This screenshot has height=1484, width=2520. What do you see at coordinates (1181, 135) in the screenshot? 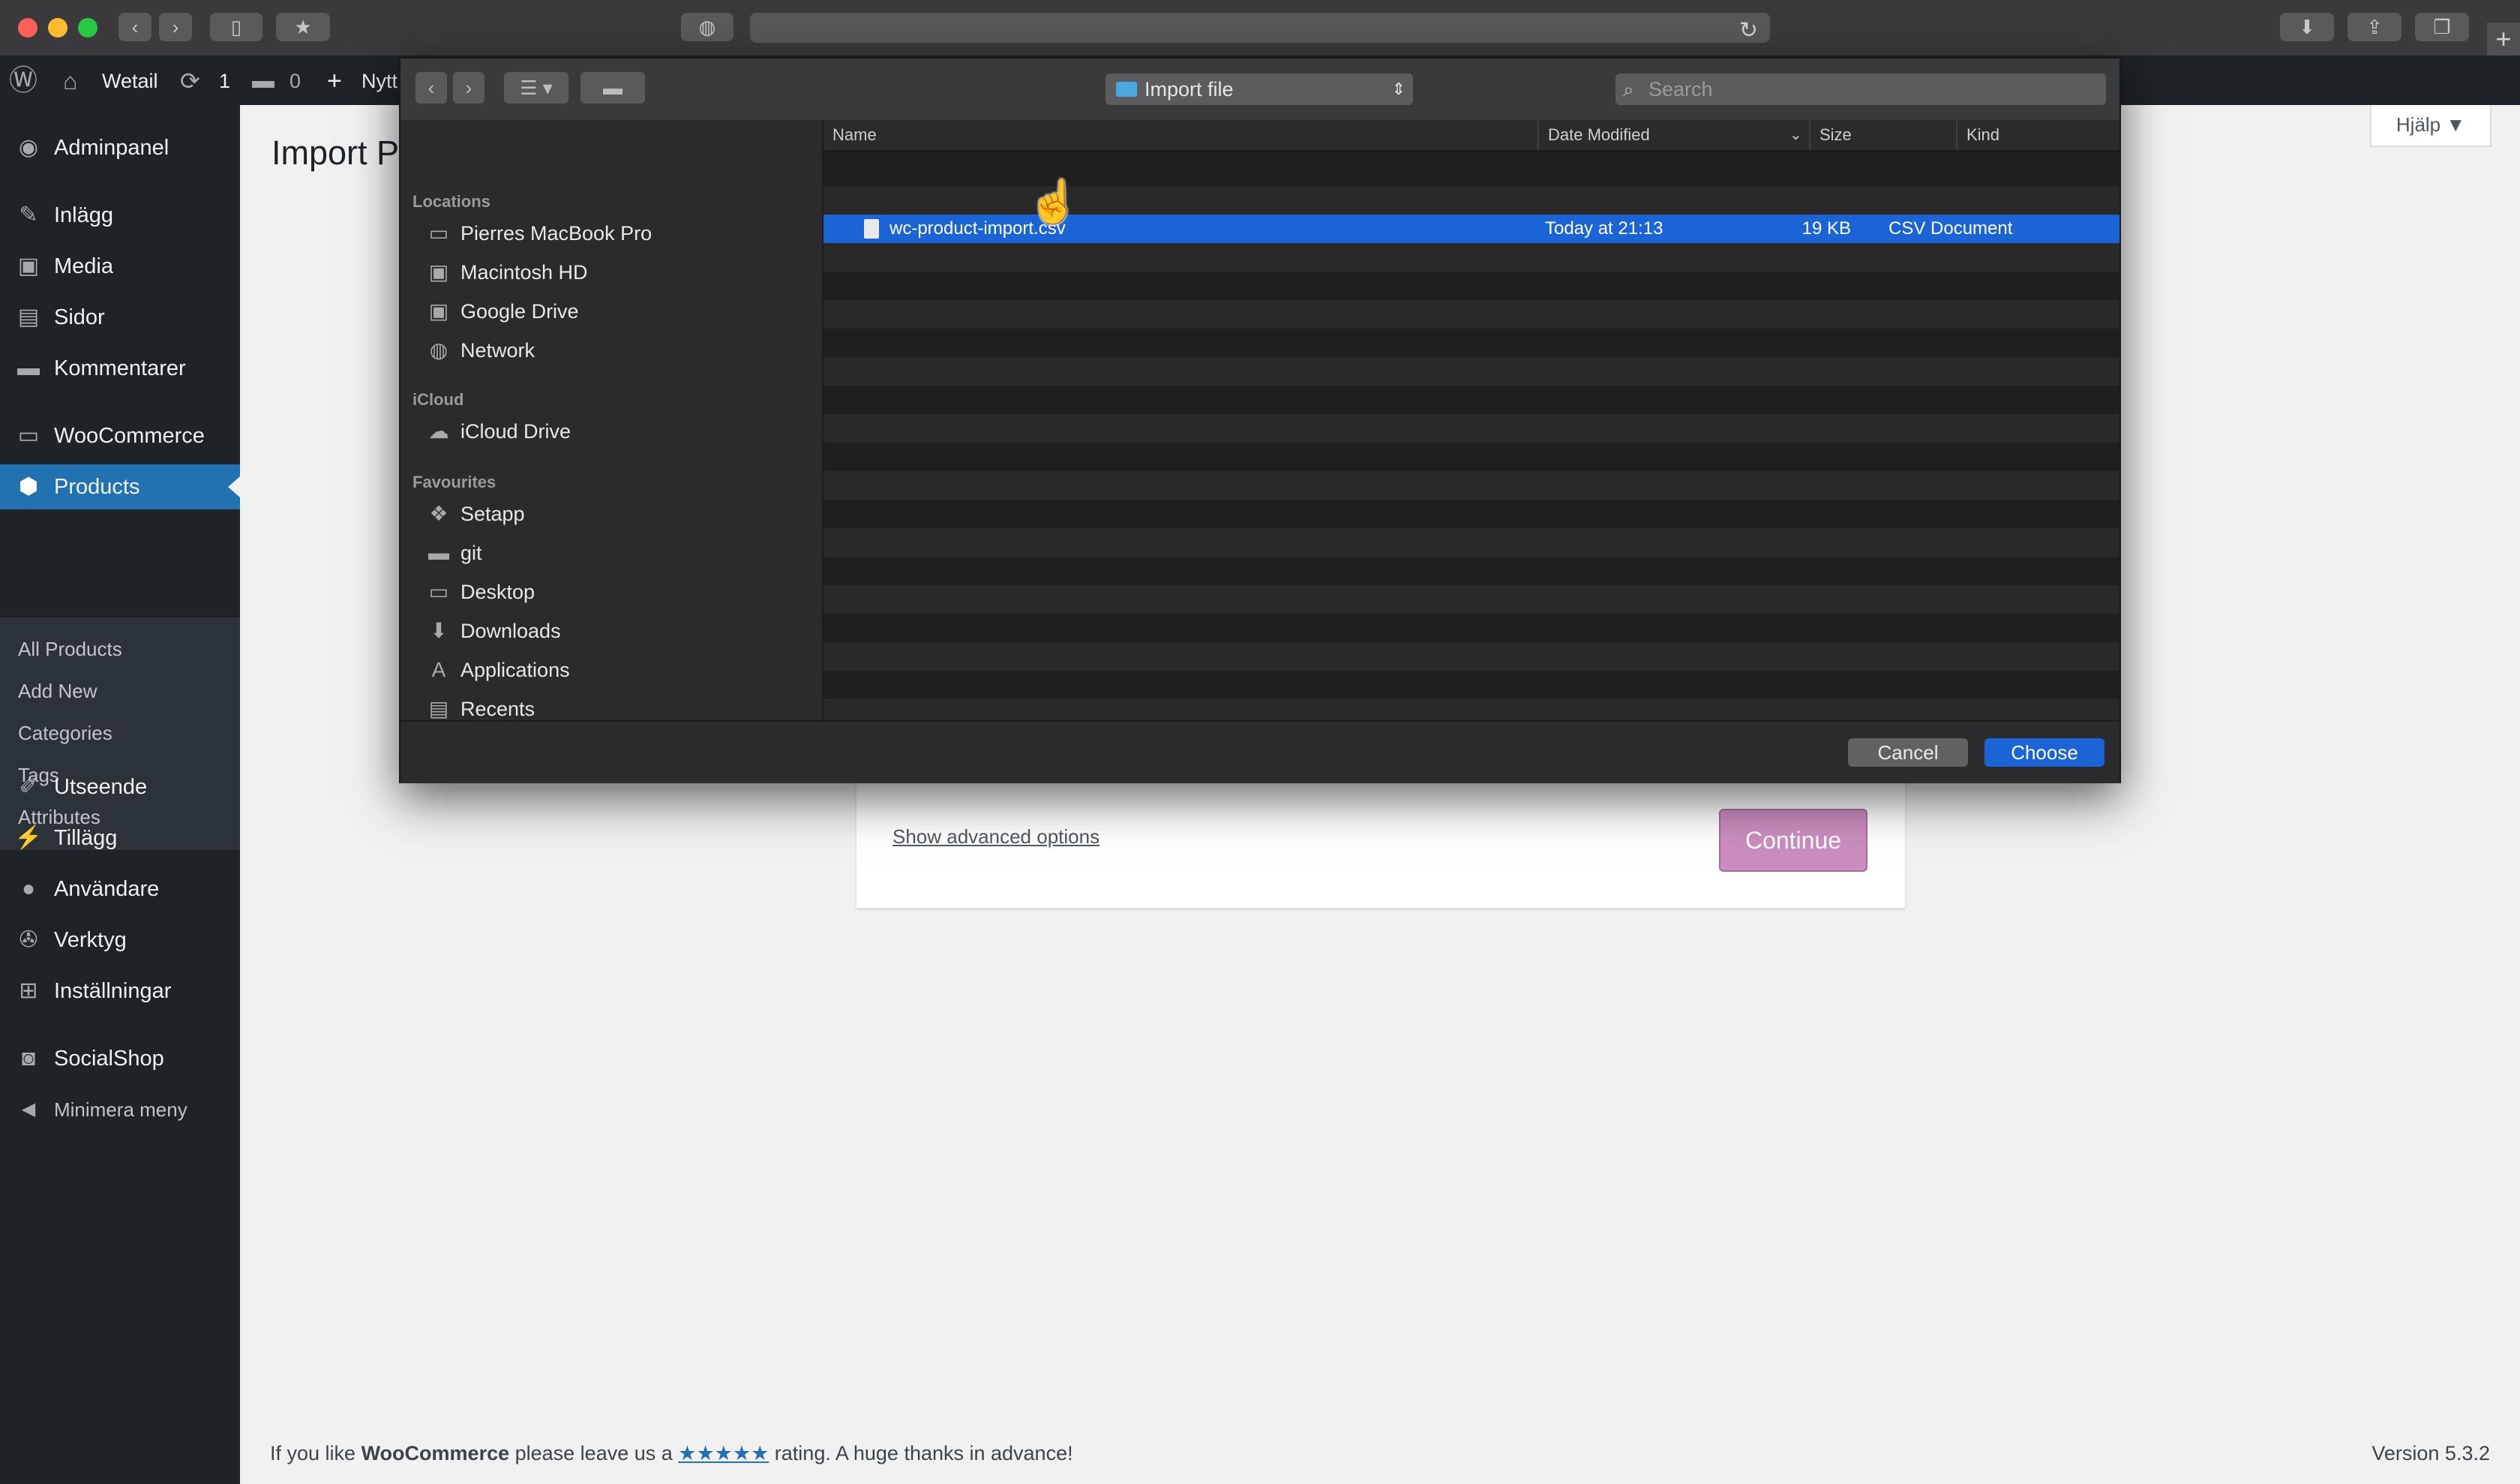
I see `column-name: Name` at bounding box center [1181, 135].